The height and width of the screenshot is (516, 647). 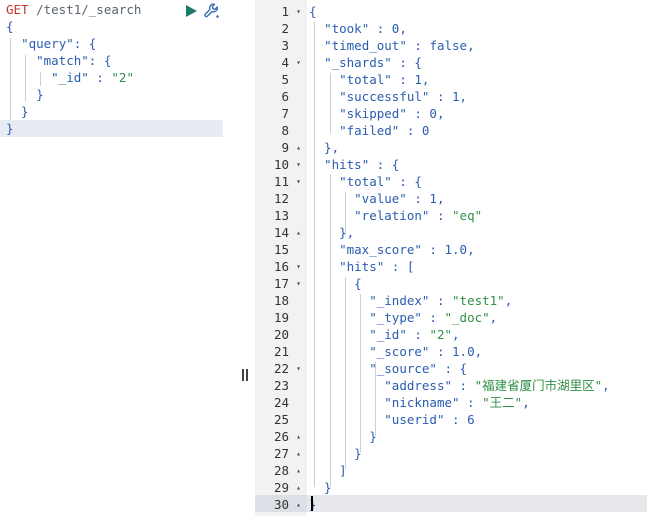 I want to click on http-method: GET, so click(x=17, y=9).